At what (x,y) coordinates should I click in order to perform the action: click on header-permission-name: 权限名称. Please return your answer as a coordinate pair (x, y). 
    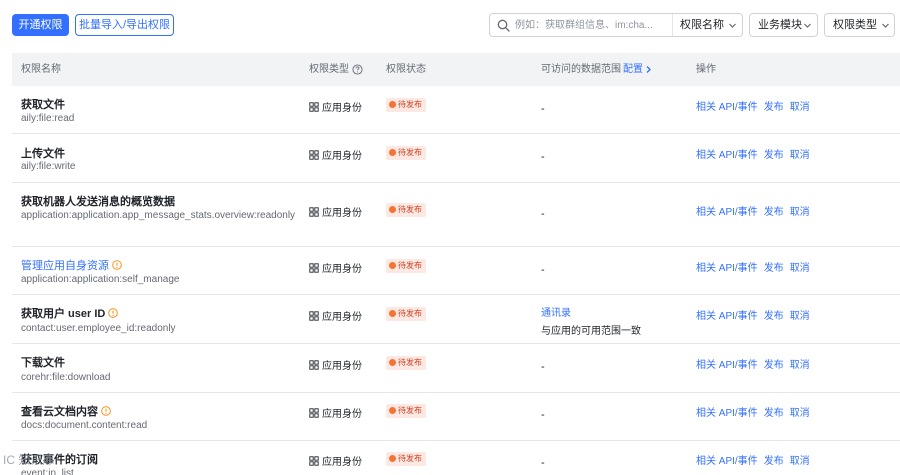
    Looking at the image, I should click on (41, 69).